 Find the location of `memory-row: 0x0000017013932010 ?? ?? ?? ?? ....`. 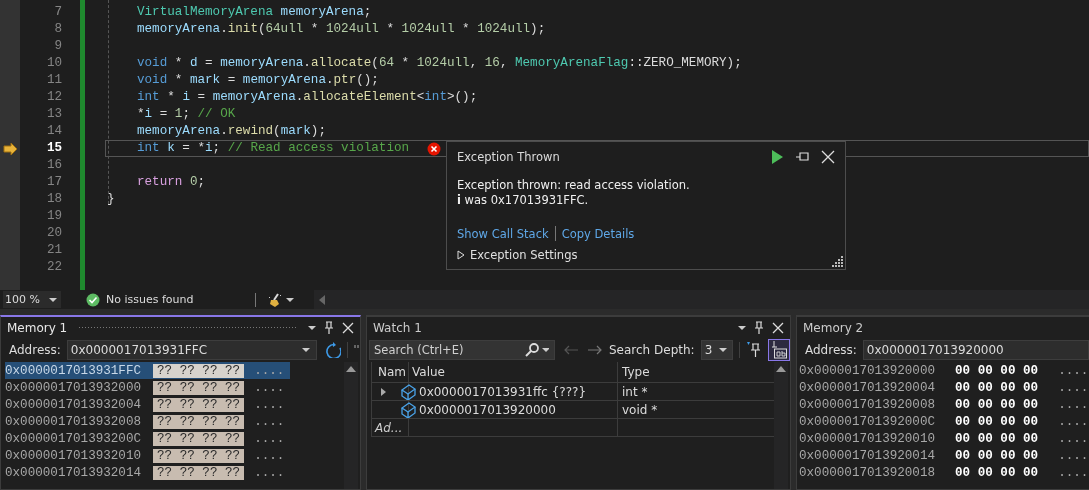

memory-row: 0x0000017013932010 ?? ?? ?? ?? .... is located at coordinates (148, 455).